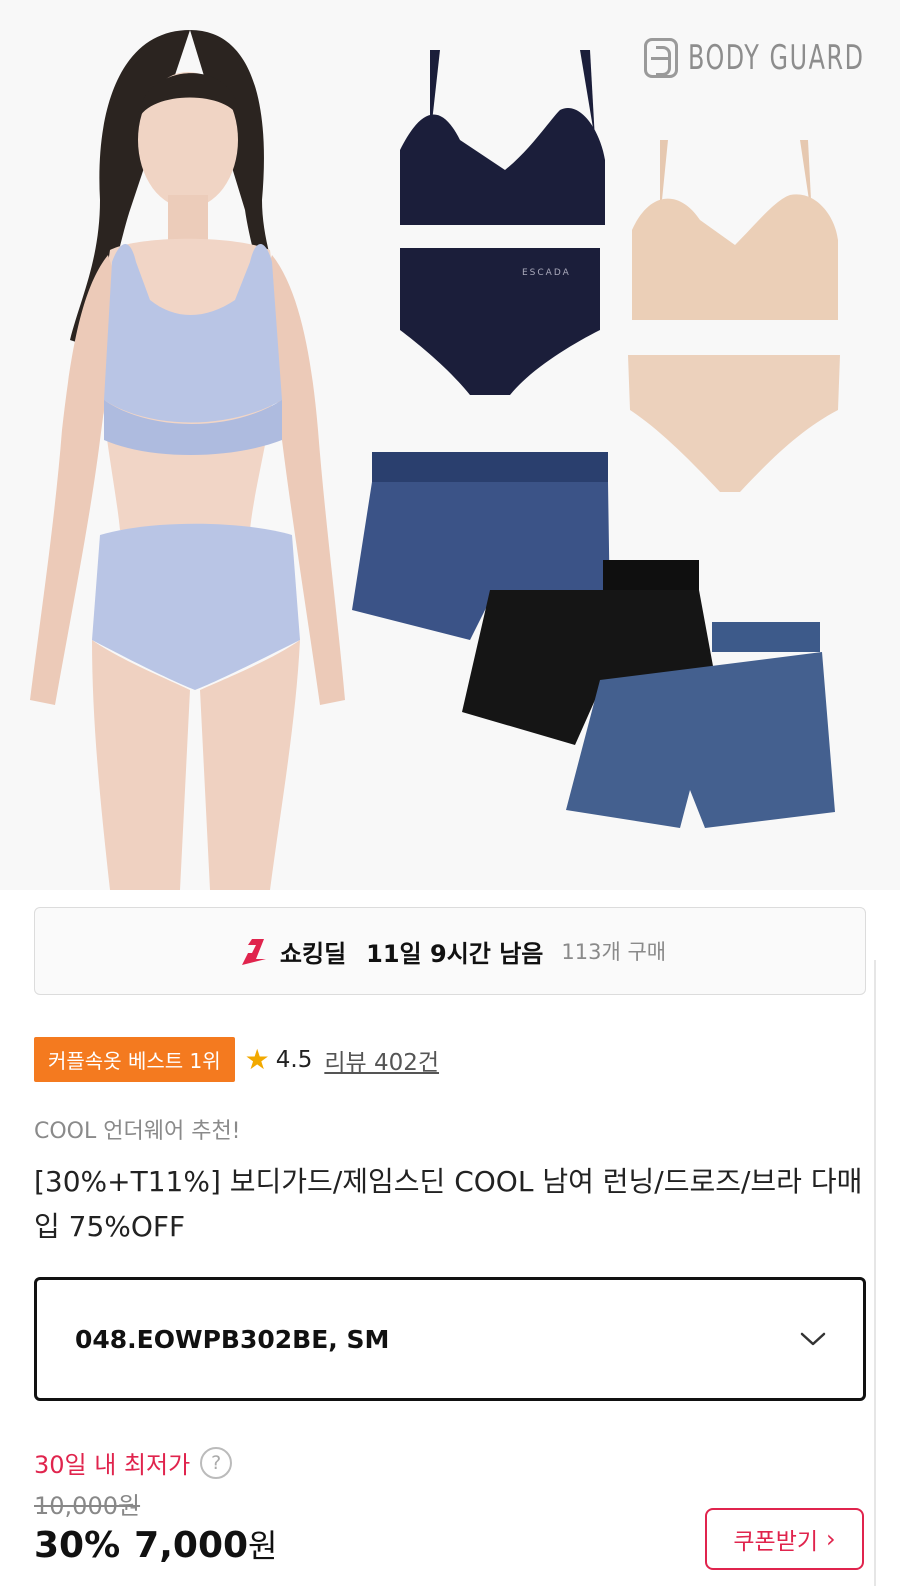 This screenshot has width=900, height=1586. What do you see at coordinates (502, 137) in the screenshot?
I see `navy-bra` at bounding box center [502, 137].